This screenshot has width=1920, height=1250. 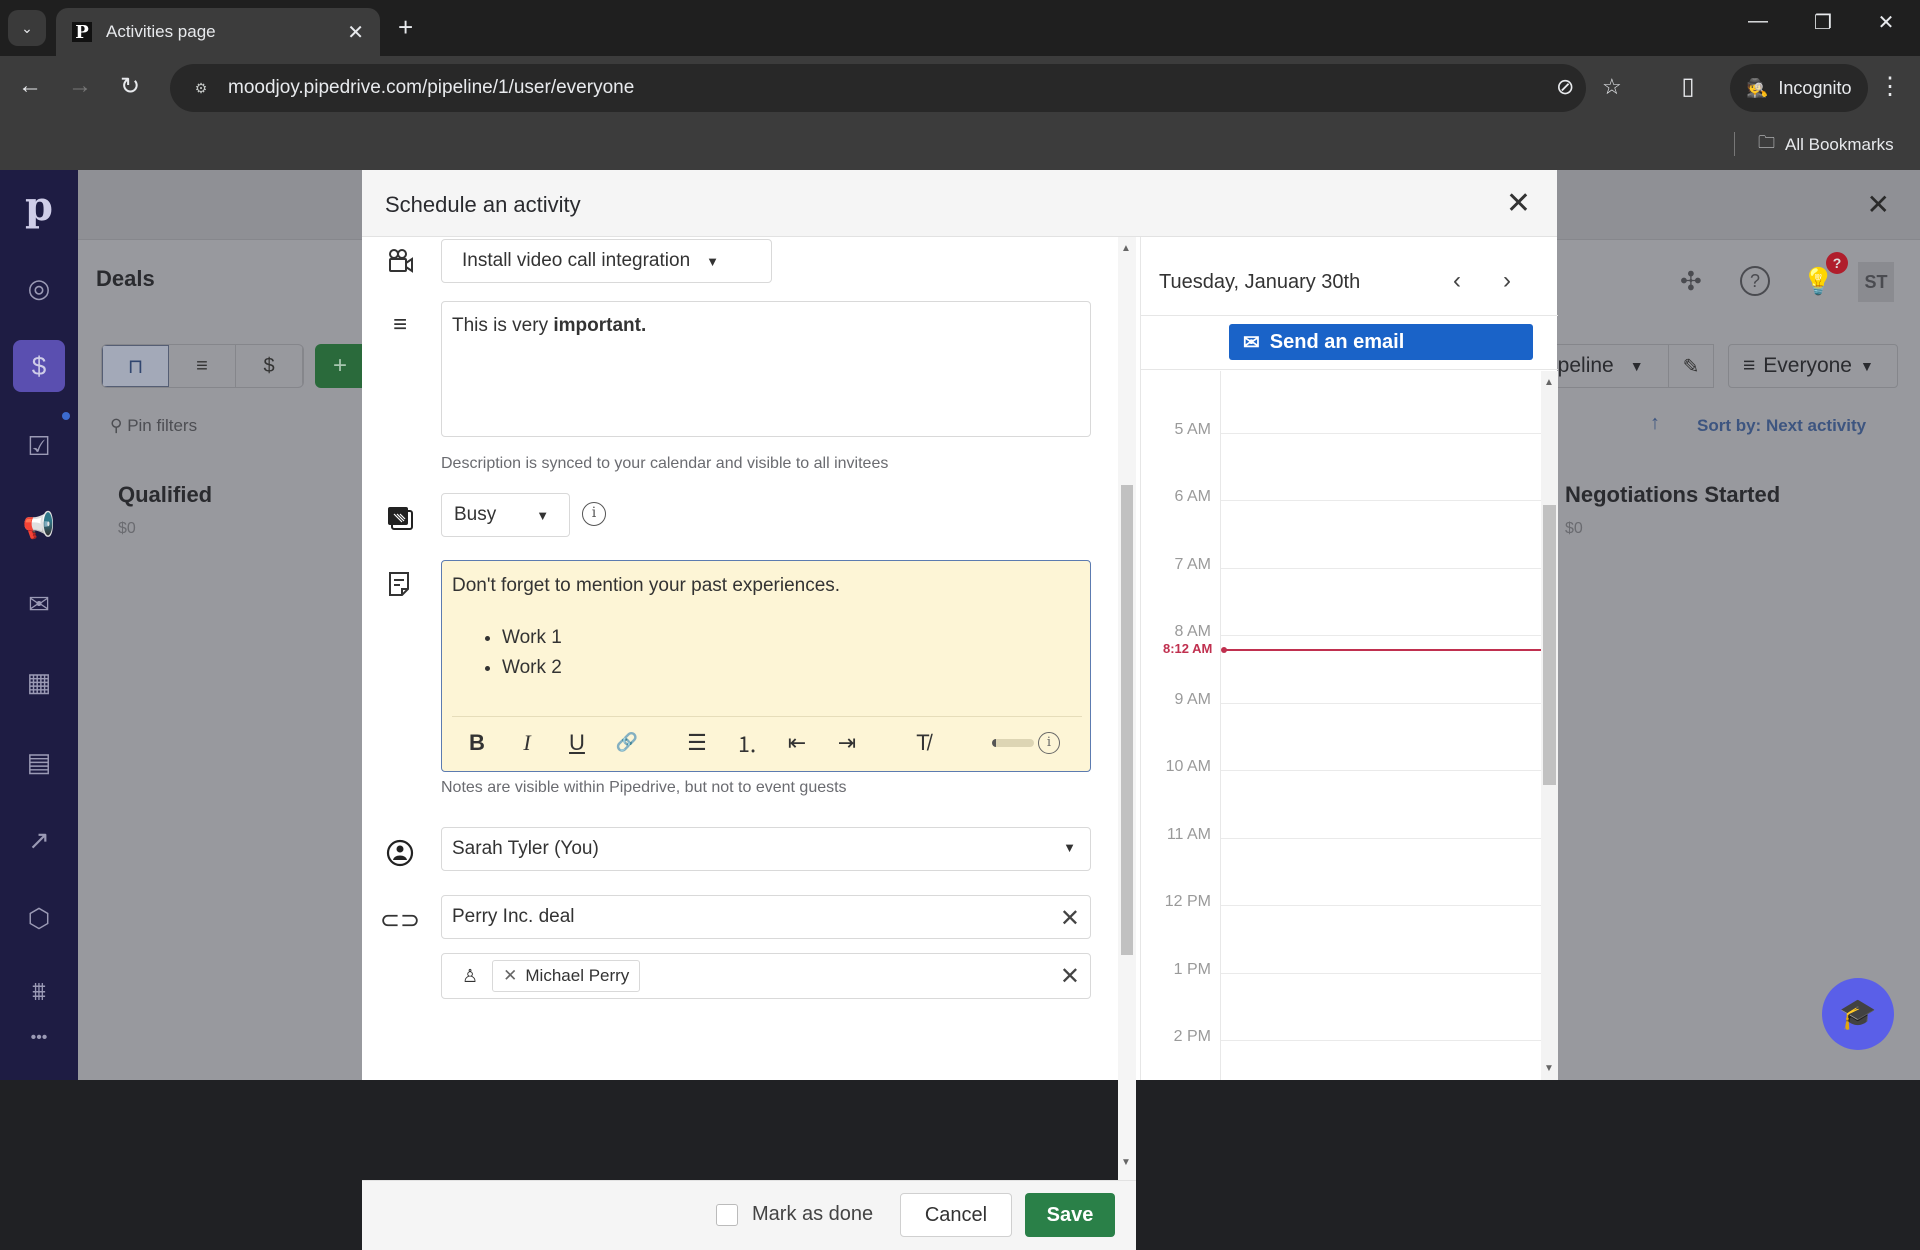 I want to click on all-bookmarks-button: 🗀 All Bookmarks, so click(x=1814, y=144).